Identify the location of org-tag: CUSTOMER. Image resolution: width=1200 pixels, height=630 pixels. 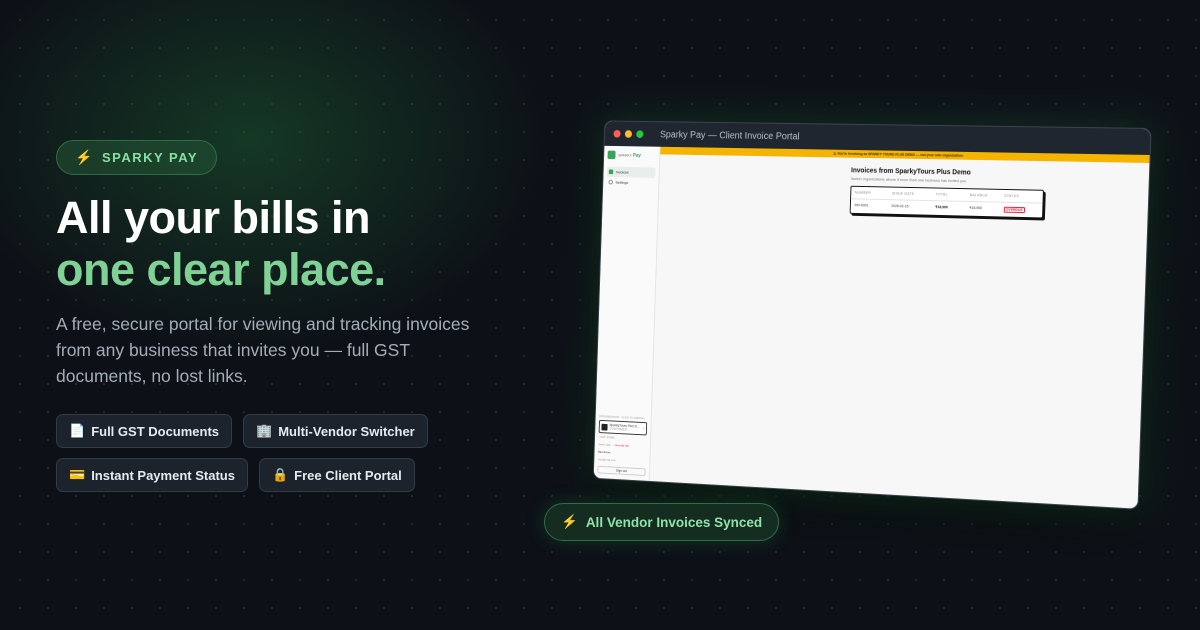
(618, 429).